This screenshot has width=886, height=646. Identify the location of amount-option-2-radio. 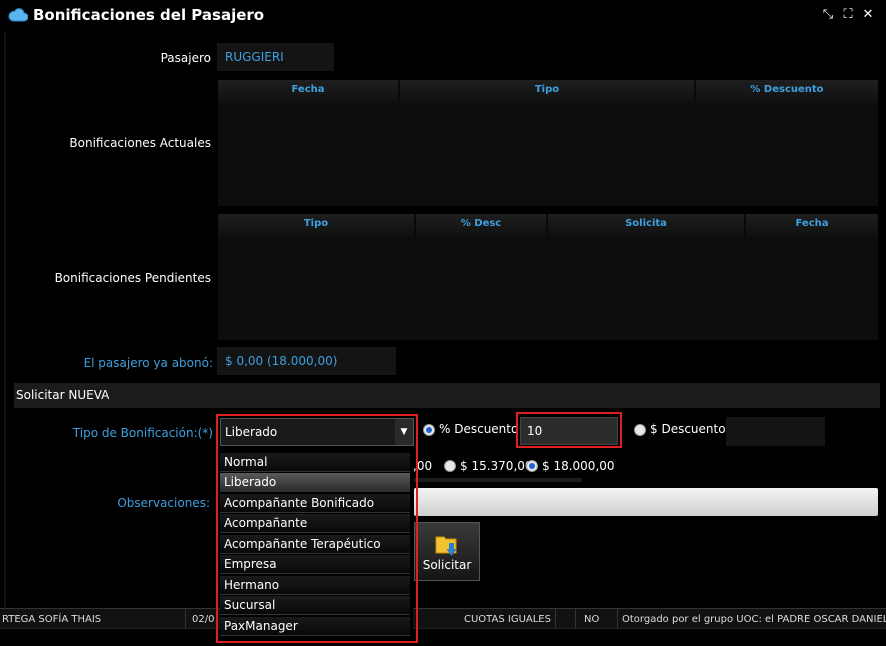
(450, 466).